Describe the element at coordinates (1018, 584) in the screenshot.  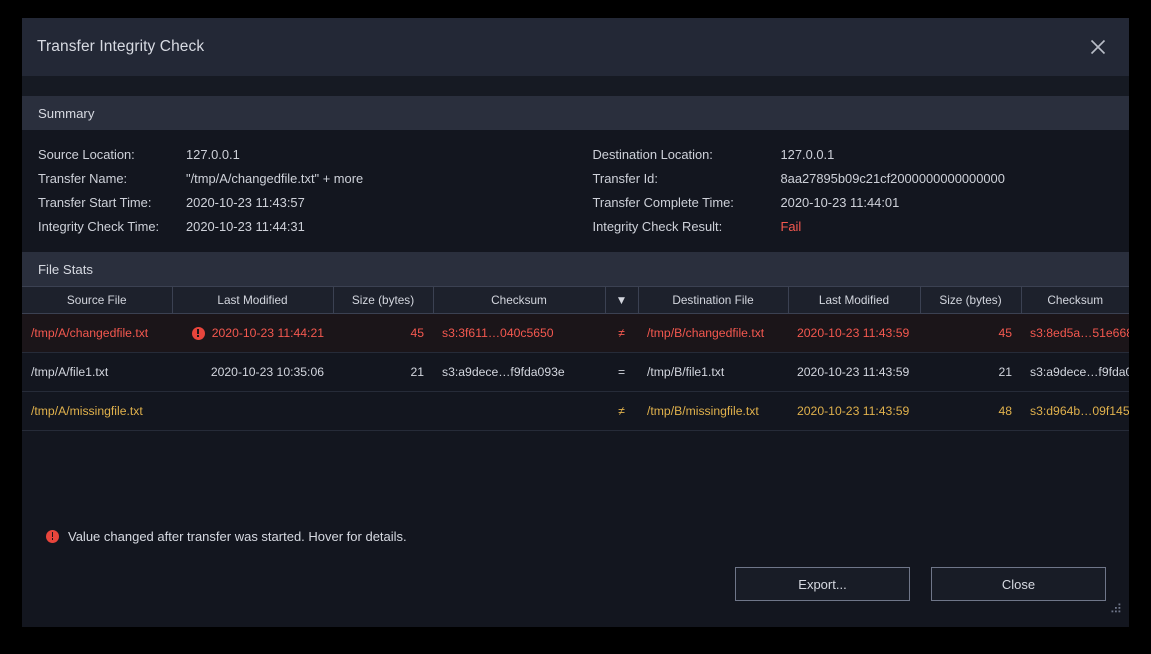
I see `close-button: Close` at that location.